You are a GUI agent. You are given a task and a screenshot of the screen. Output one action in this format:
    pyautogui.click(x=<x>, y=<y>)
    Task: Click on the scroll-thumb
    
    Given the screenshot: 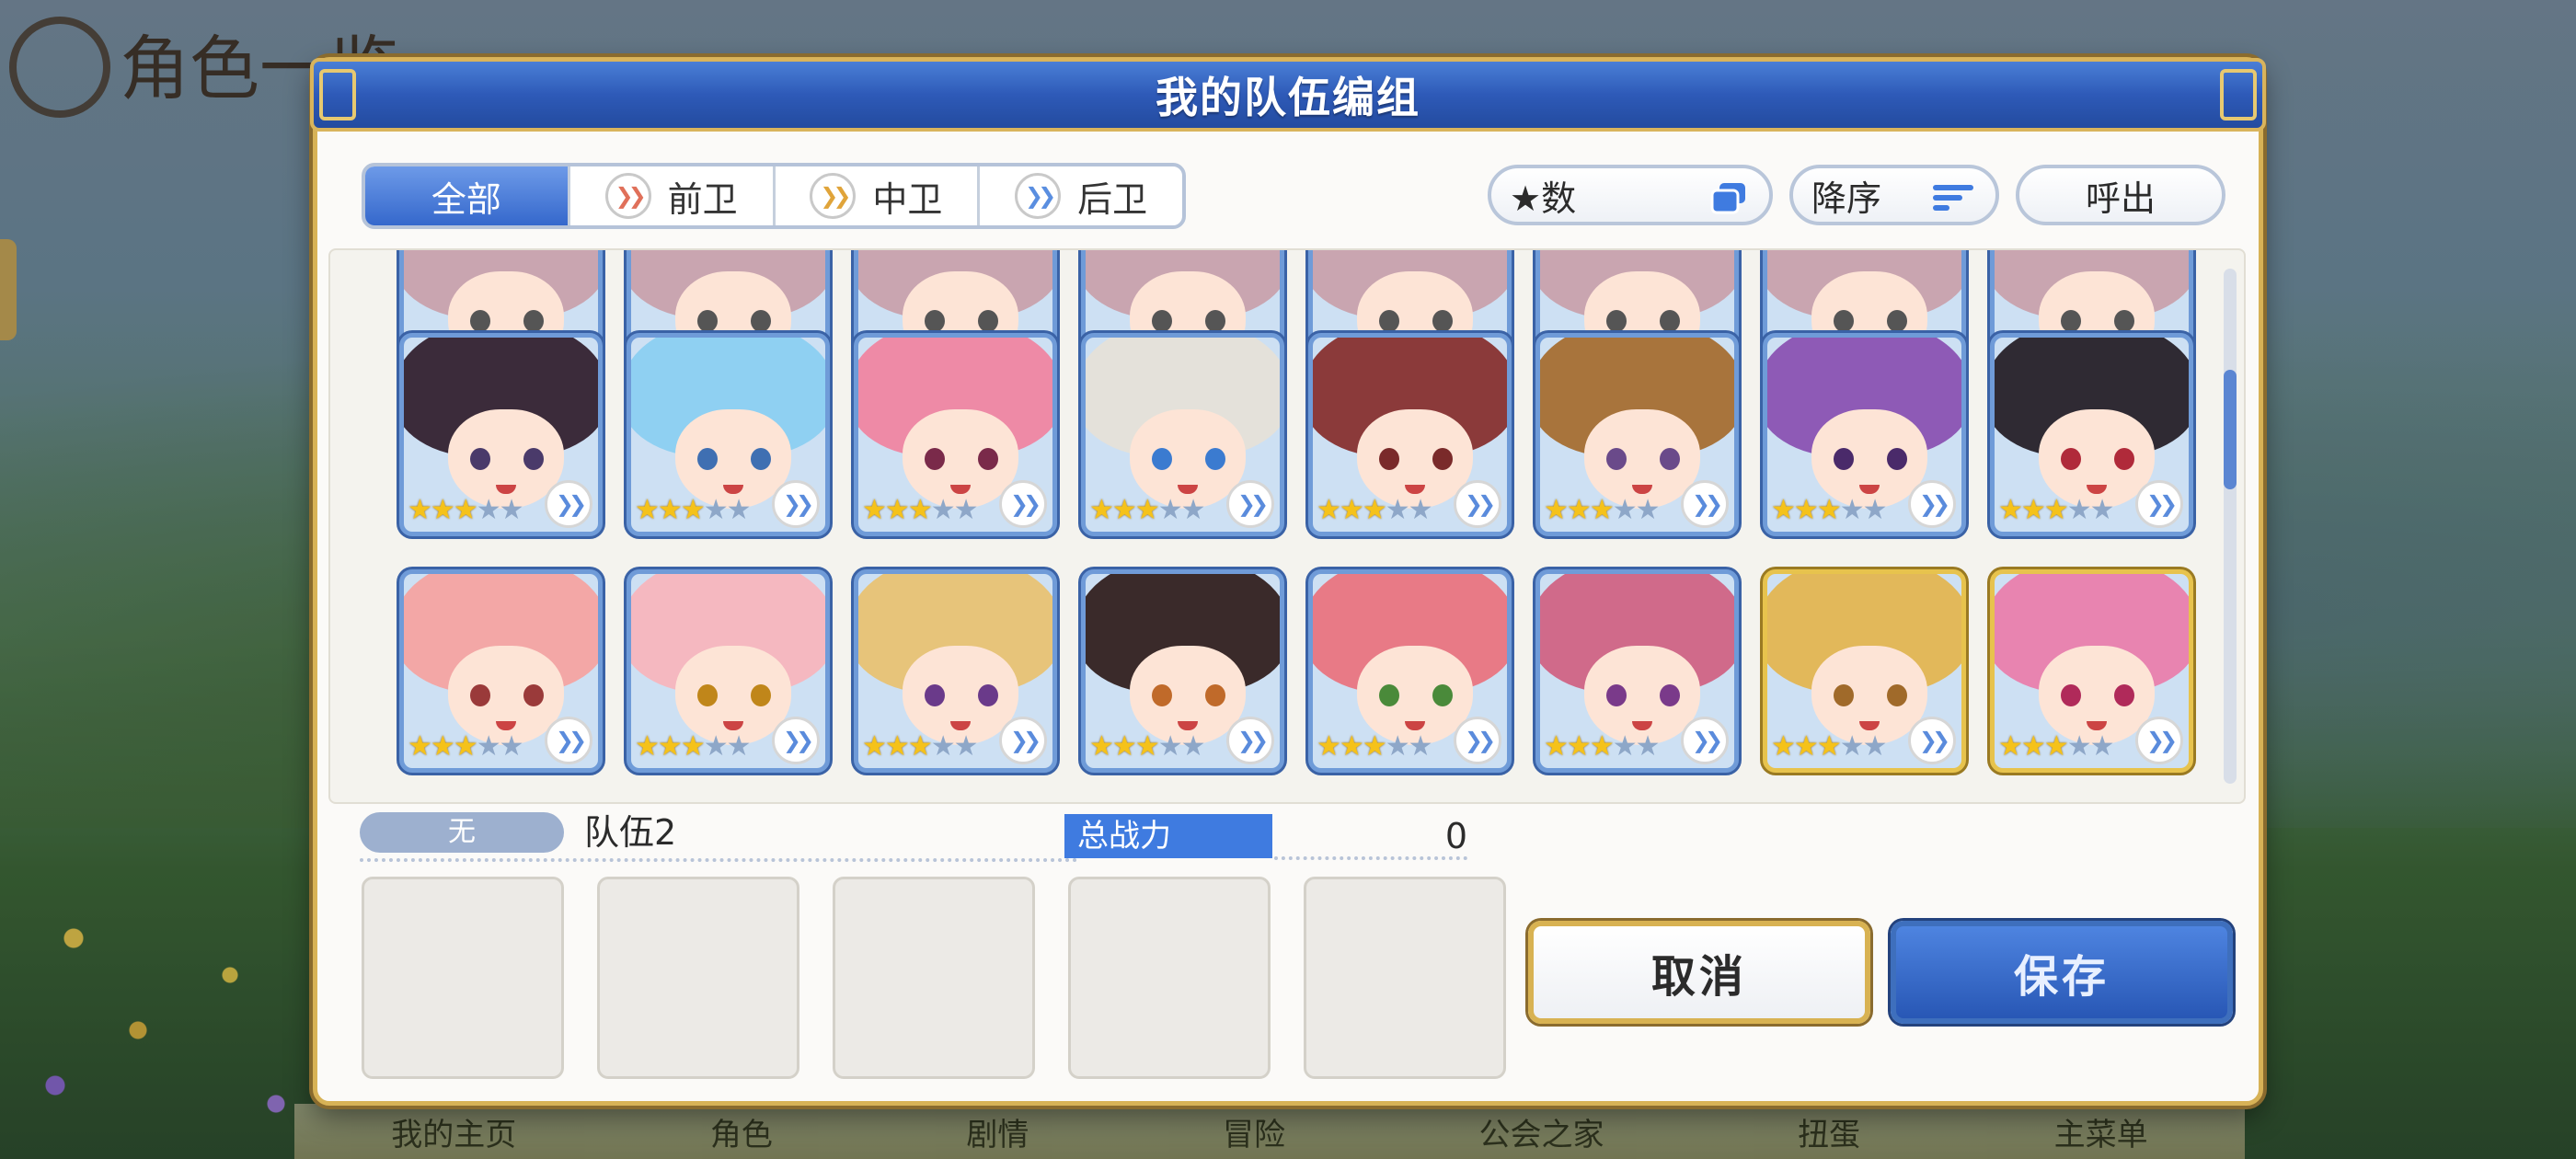 What is the action you would take?
    pyautogui.click(x=2230, y=429)
    